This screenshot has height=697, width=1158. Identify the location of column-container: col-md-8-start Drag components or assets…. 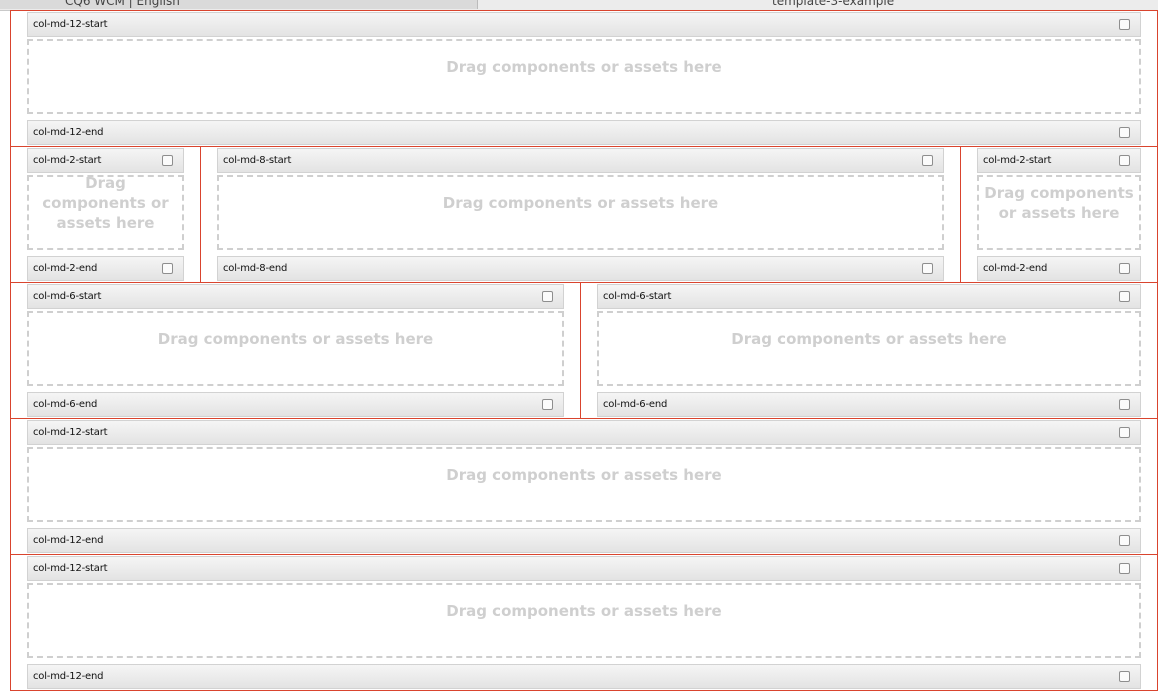
(580, 214).